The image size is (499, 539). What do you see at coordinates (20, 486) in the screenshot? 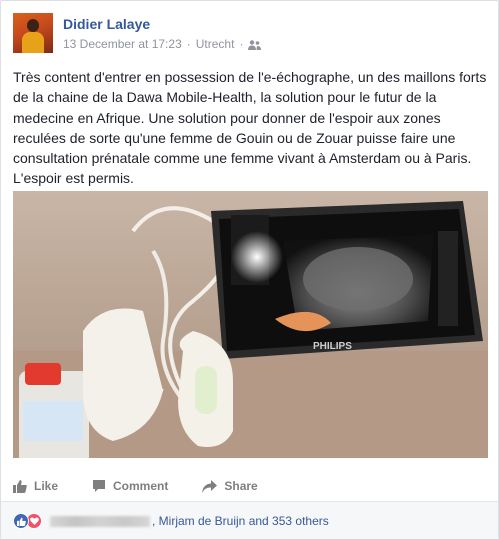
I see `thumbs-up-icon` at bounding box center [20, 486].